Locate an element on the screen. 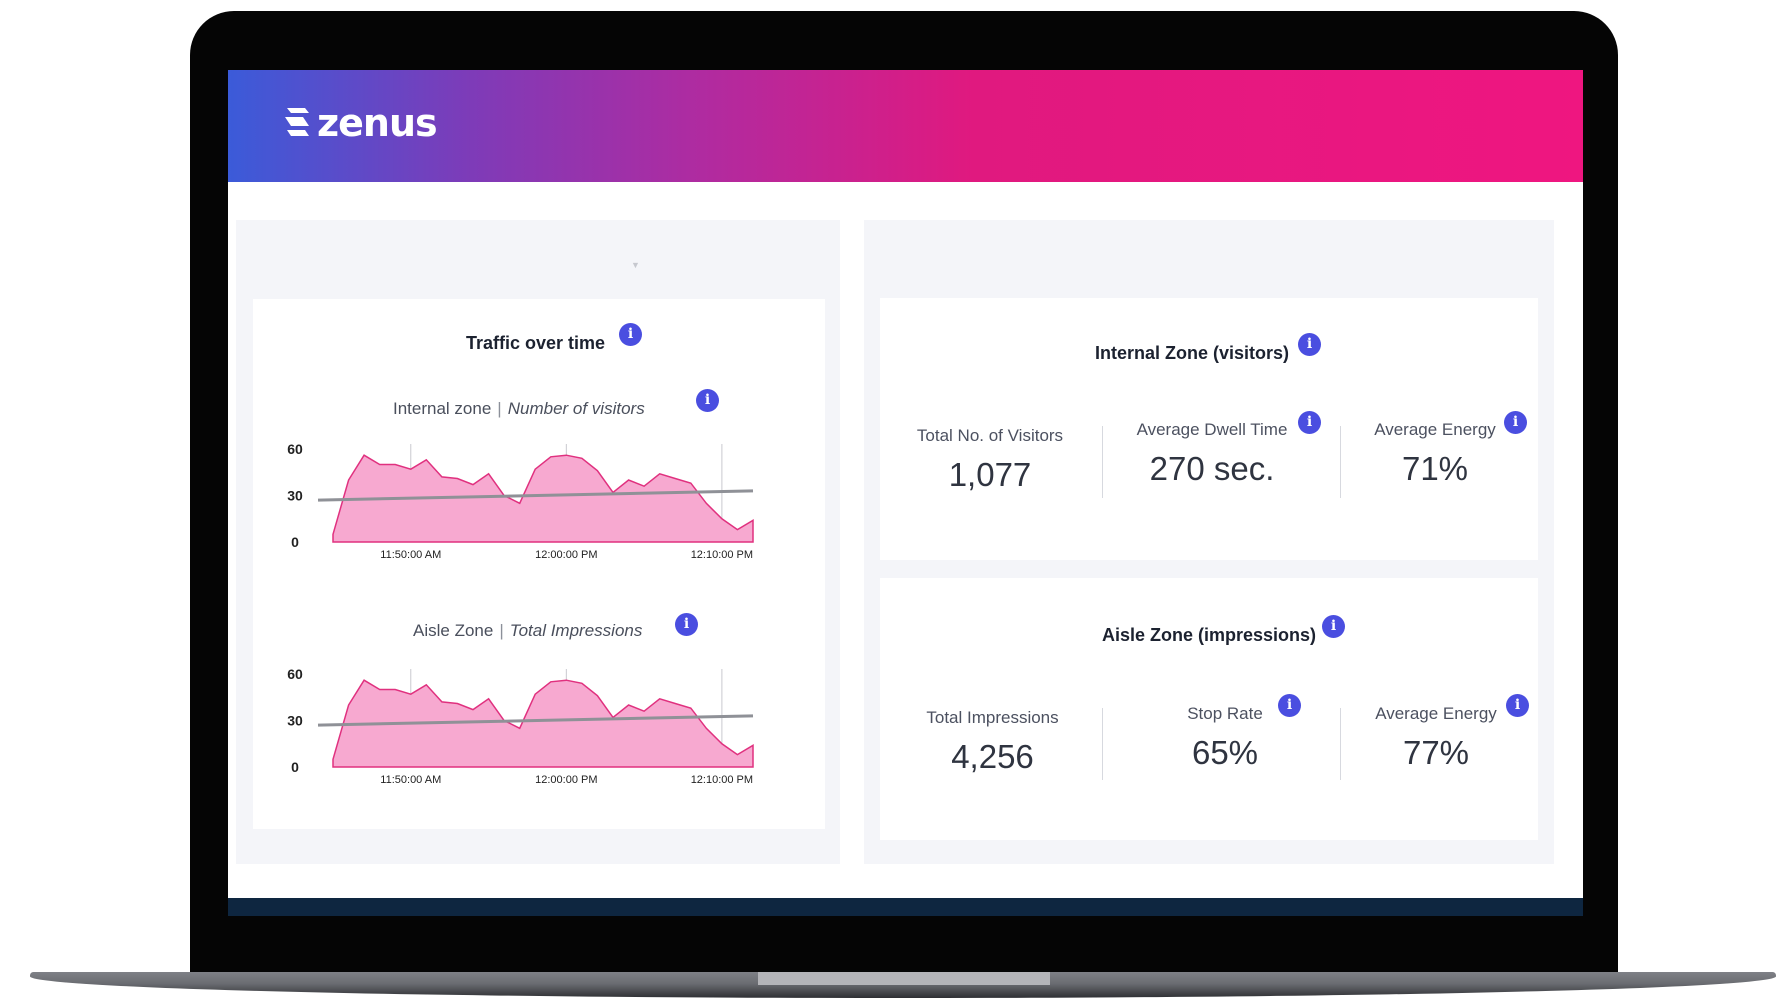  collapse-caret-icon: ▼ is located at coordinates (635, 265).